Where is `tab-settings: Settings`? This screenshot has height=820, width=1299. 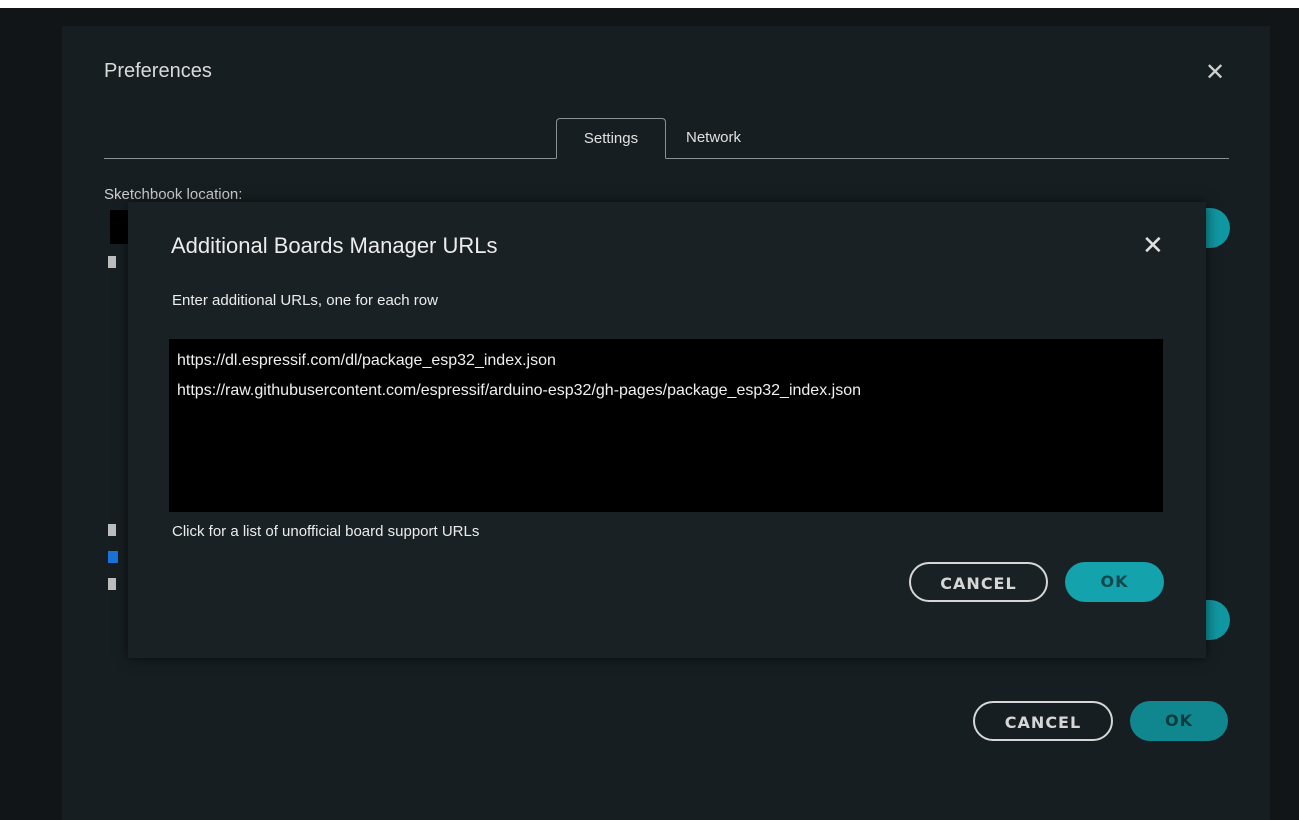 tab-settings: Settings is located at coordinates (611, 138).